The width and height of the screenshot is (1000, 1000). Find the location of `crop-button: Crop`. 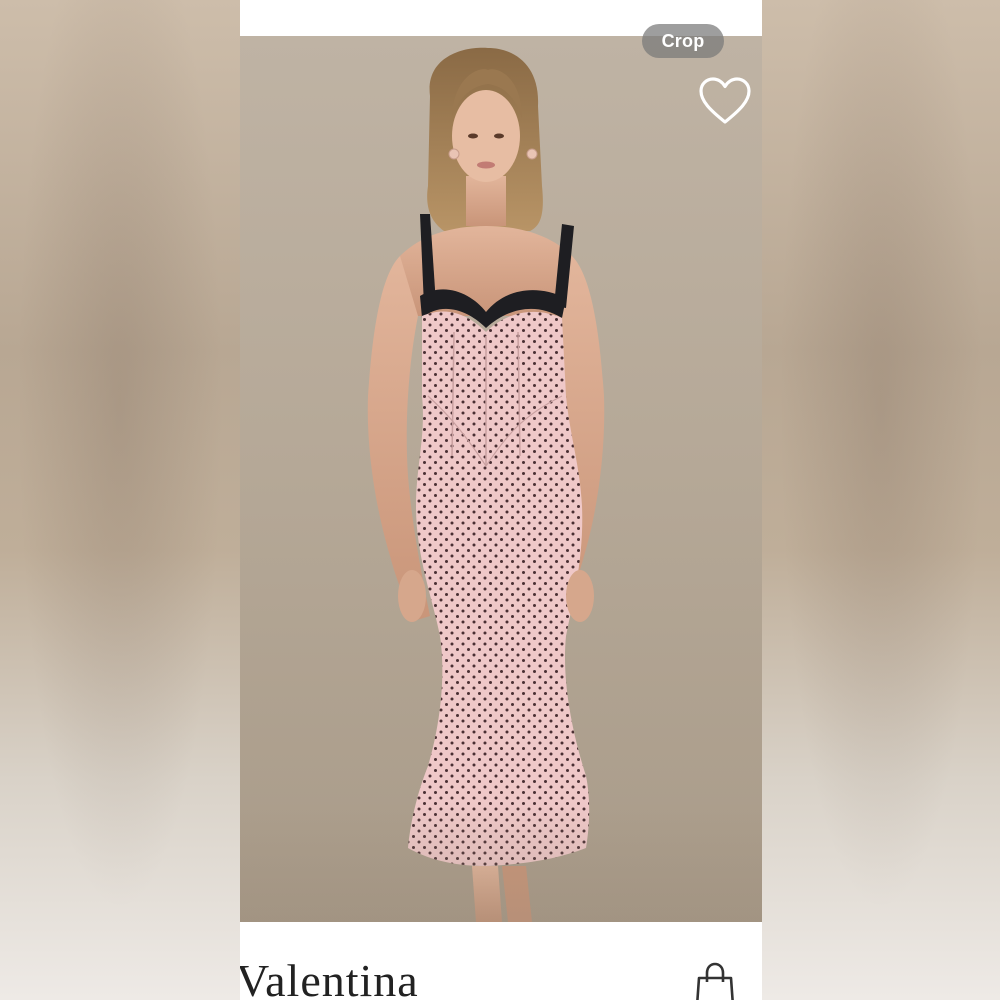

crop-button: Crop is located at coordinates (683, 41).